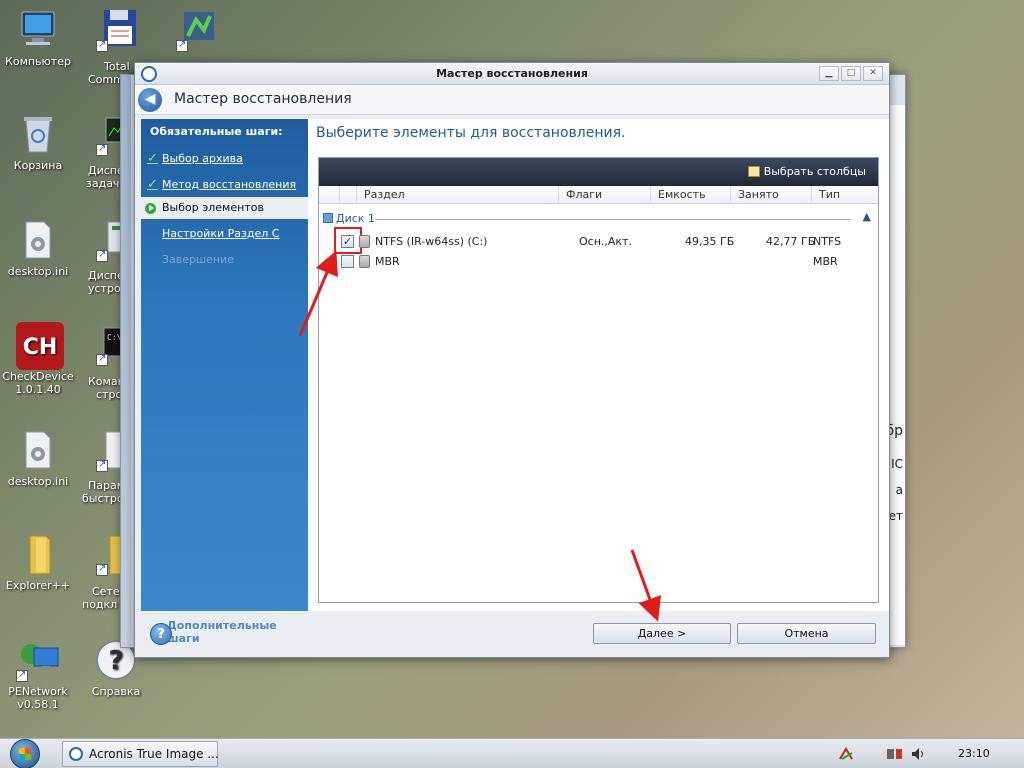 This screenshot has width=1024, height=768. I want to click on column-header-check, so click(347, 195).